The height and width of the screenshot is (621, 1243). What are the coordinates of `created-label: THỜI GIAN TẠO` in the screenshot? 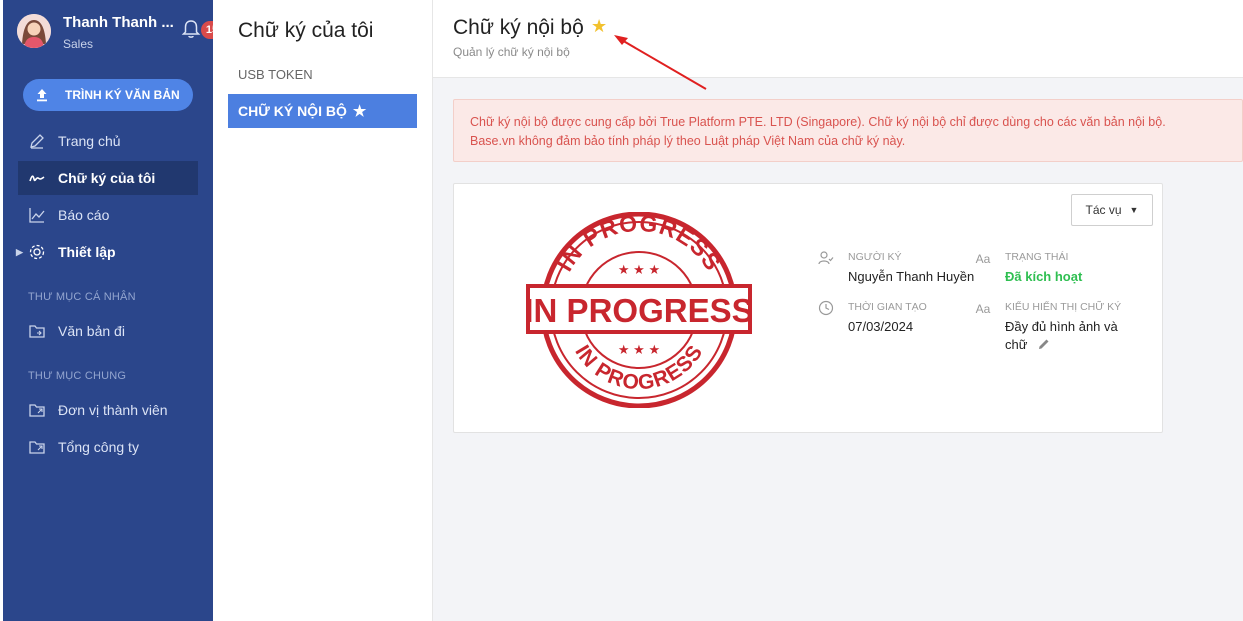 It's located at (887, 307).